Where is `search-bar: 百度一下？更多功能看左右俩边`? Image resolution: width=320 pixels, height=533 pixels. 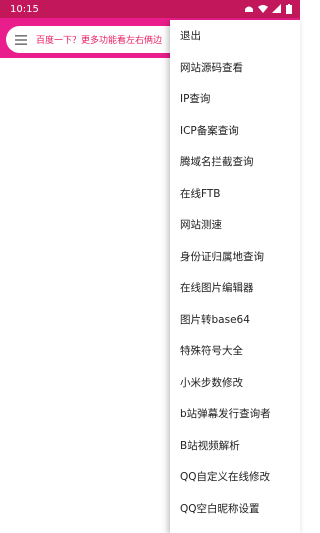 search-bar: 百度一下？更多功能看左右俩边 is located at coordinates (101, 39).